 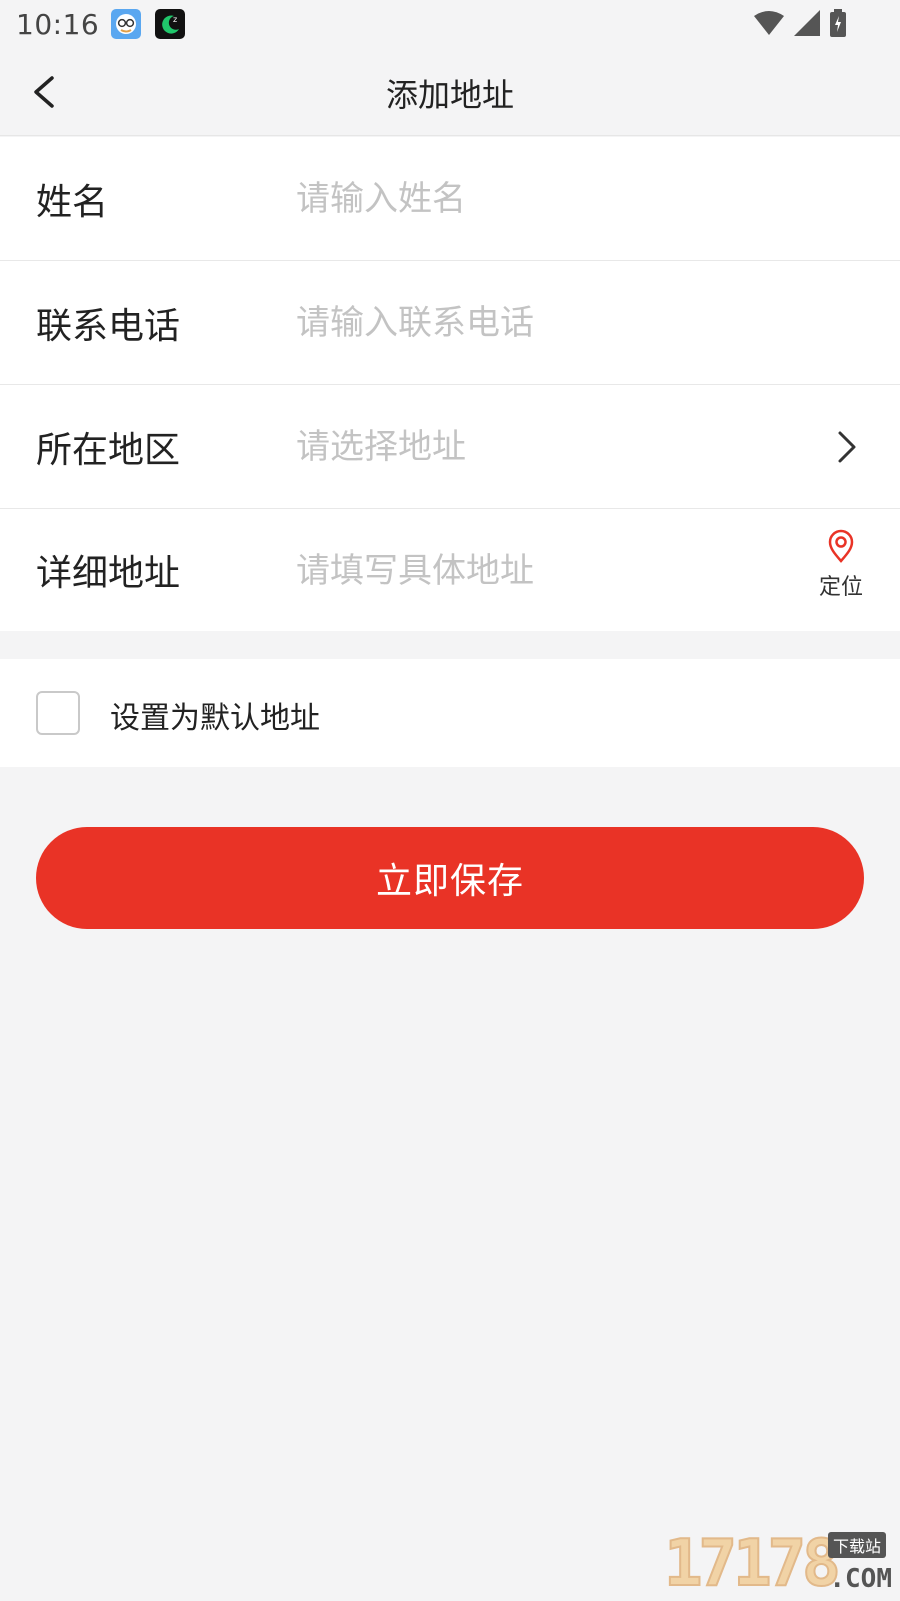 I want to click on region-row: 所在地区, so click(x=450, y=447).